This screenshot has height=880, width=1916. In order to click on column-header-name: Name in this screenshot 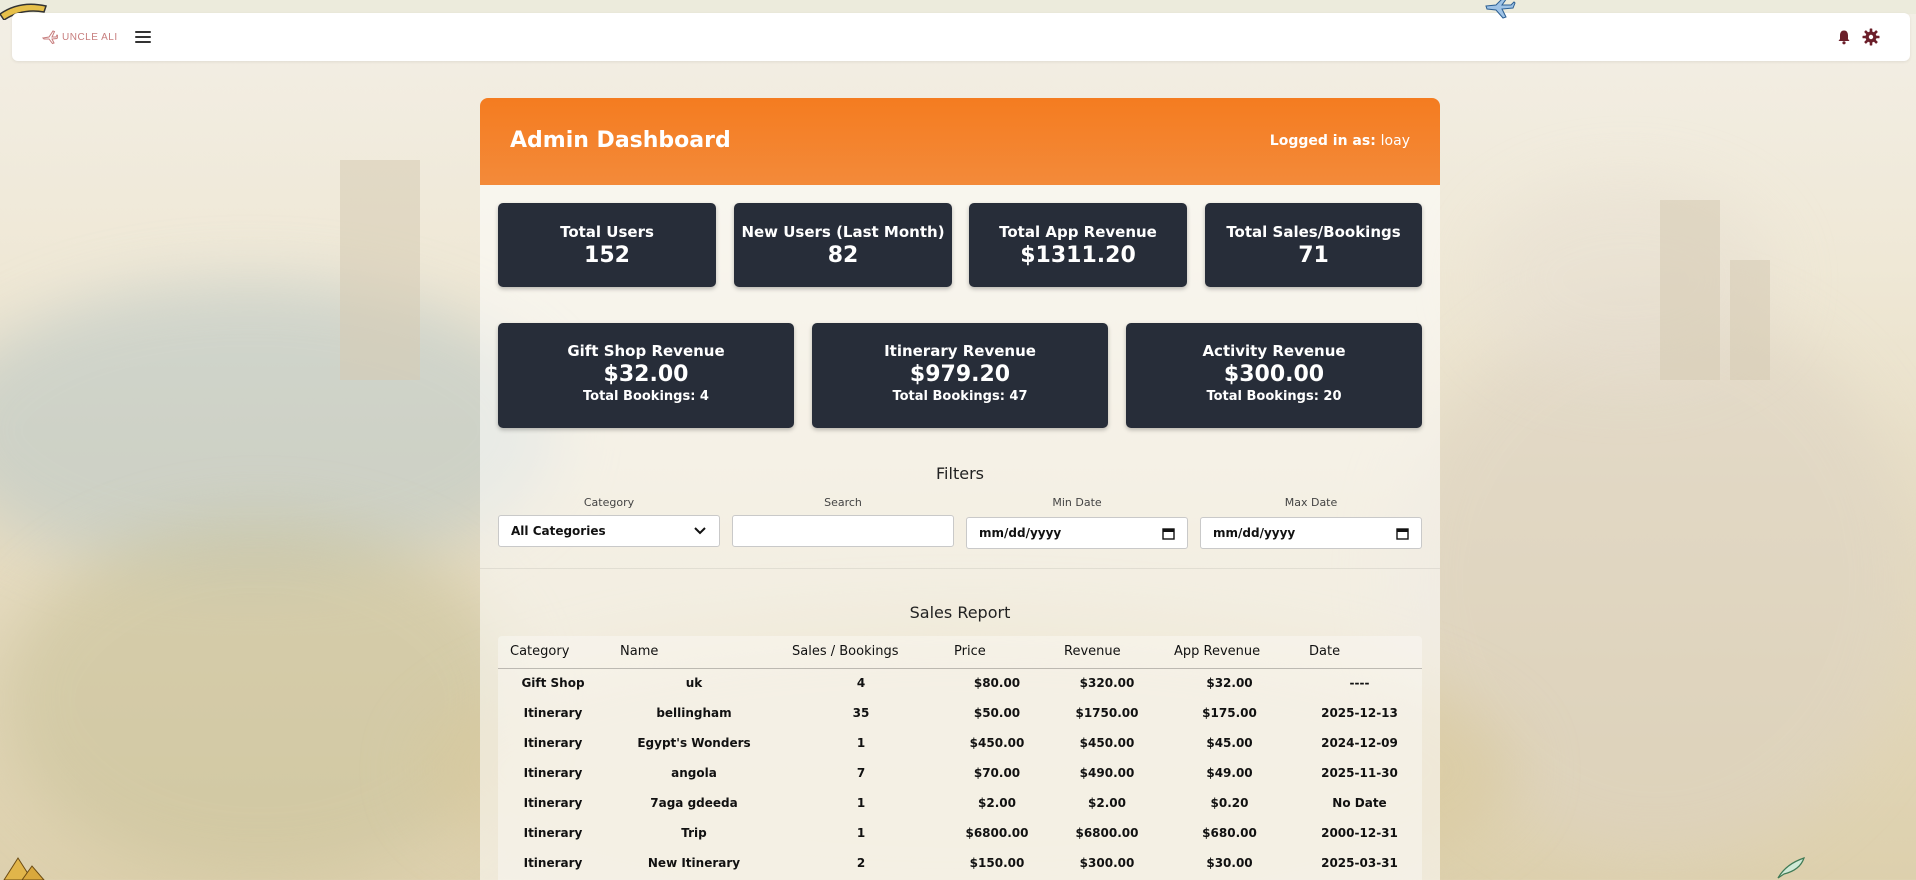, I will do `click(694, 652)`.